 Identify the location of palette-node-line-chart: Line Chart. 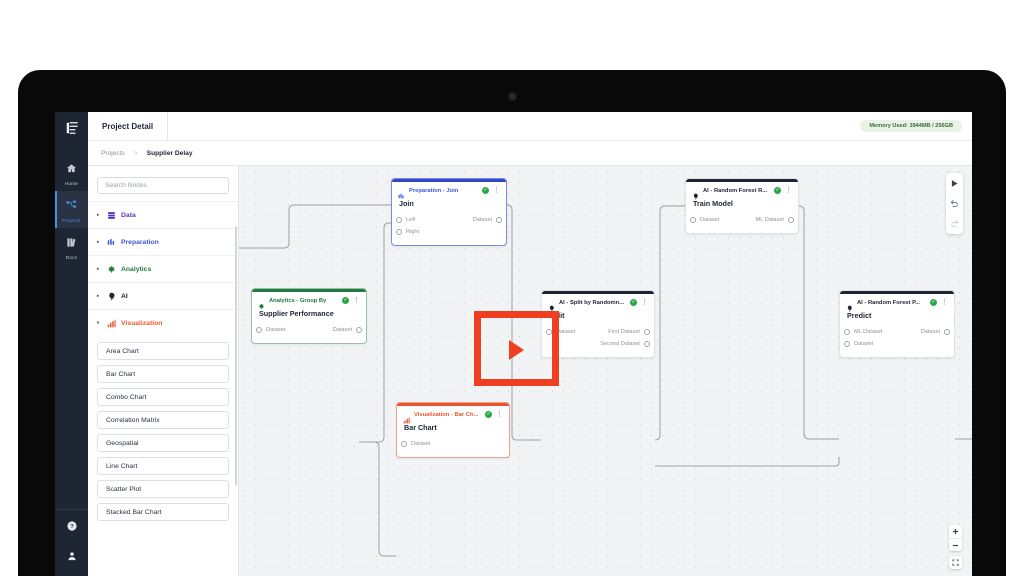
(163, 466).